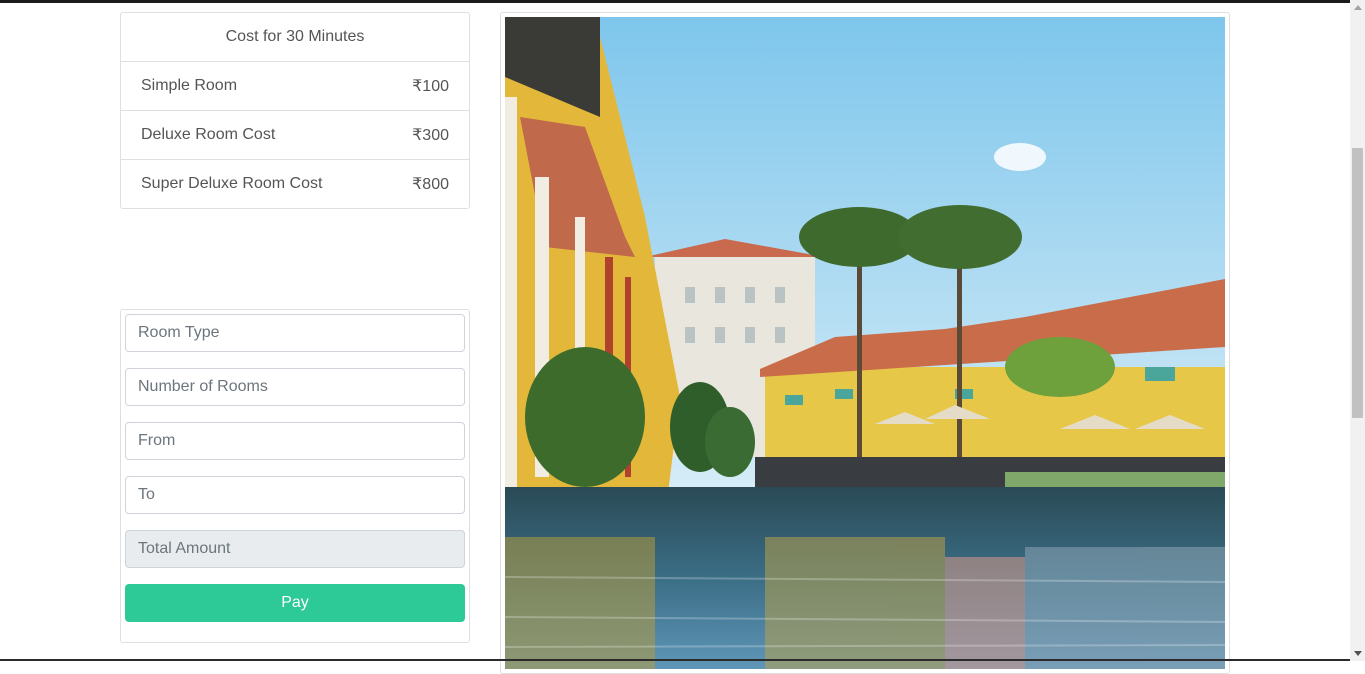 The height and width of the screenshot is (674, 1365). What do you see at coordinates (682, 1) in the screenshot?
I see `top-edge` at bounding box center [682, 1].